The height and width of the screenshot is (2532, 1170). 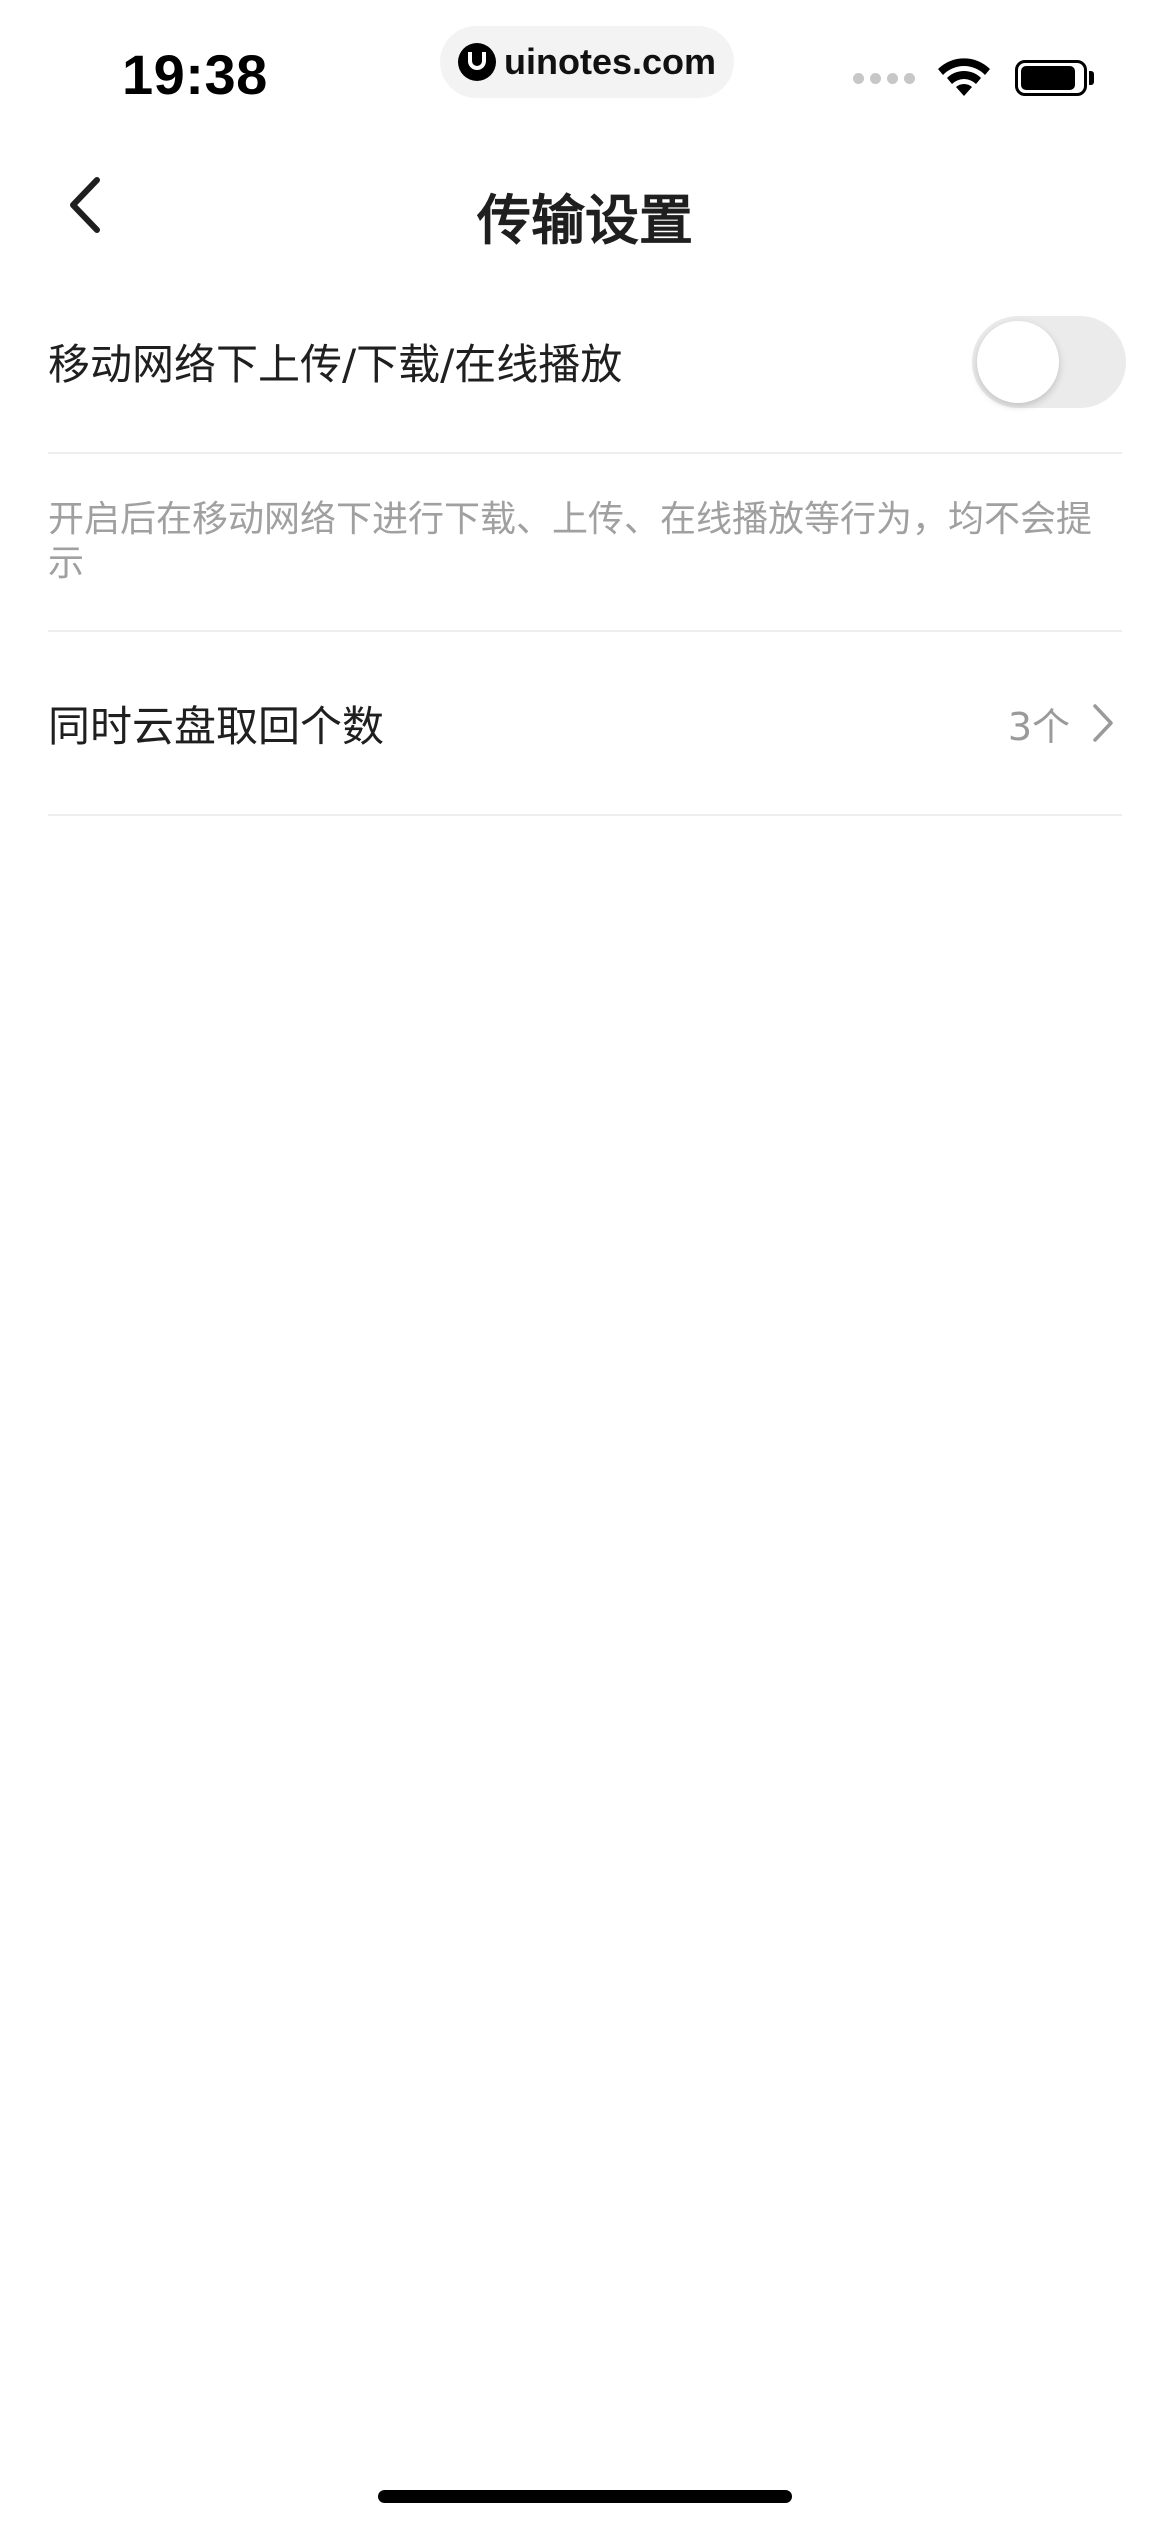 I want to click on chevron-right-icon, so click(x=1103, y=723).